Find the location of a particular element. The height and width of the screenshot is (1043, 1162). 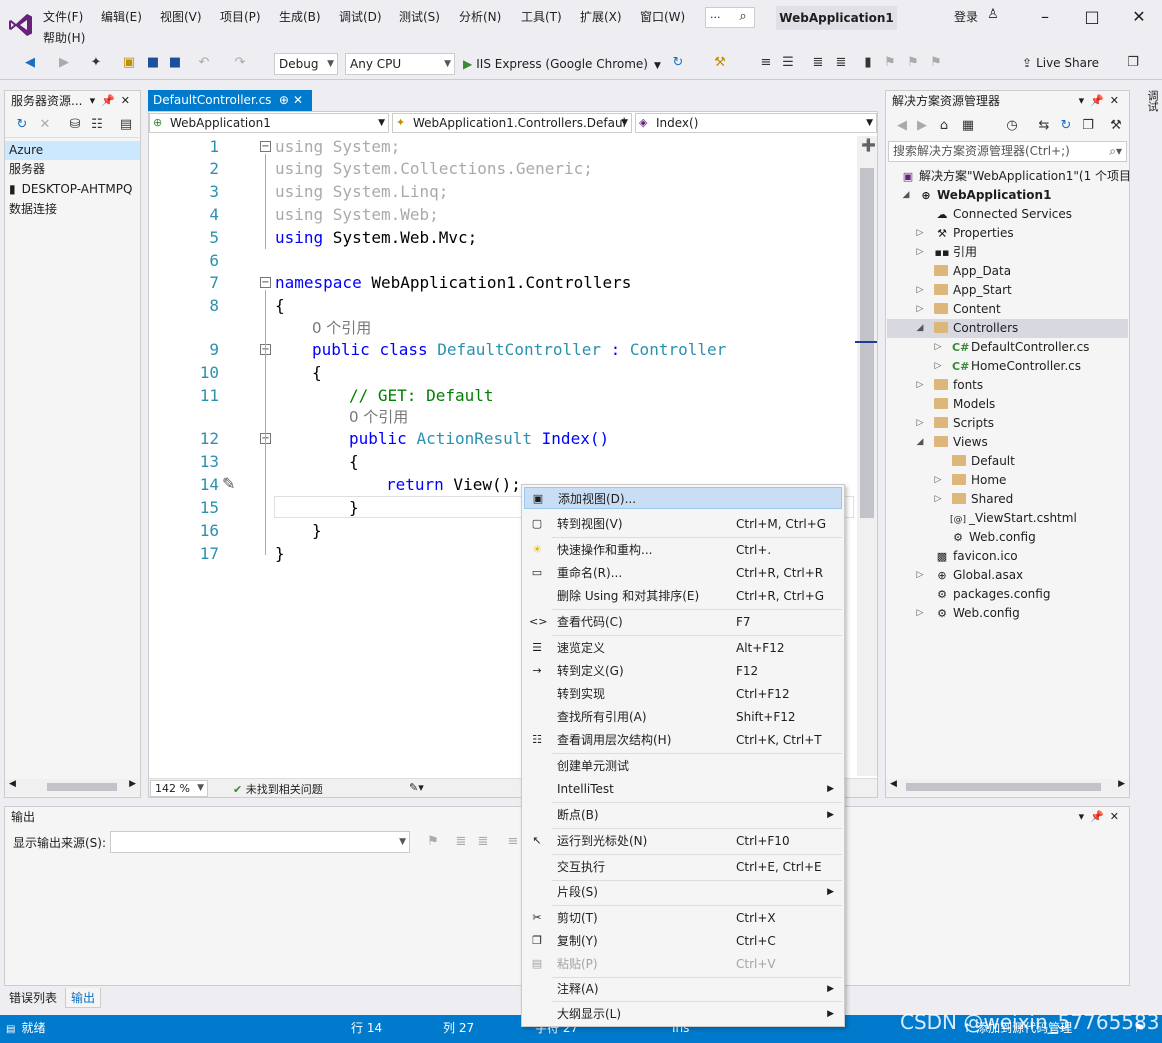

minimize-button: – is located at coordinates (1045, 17).